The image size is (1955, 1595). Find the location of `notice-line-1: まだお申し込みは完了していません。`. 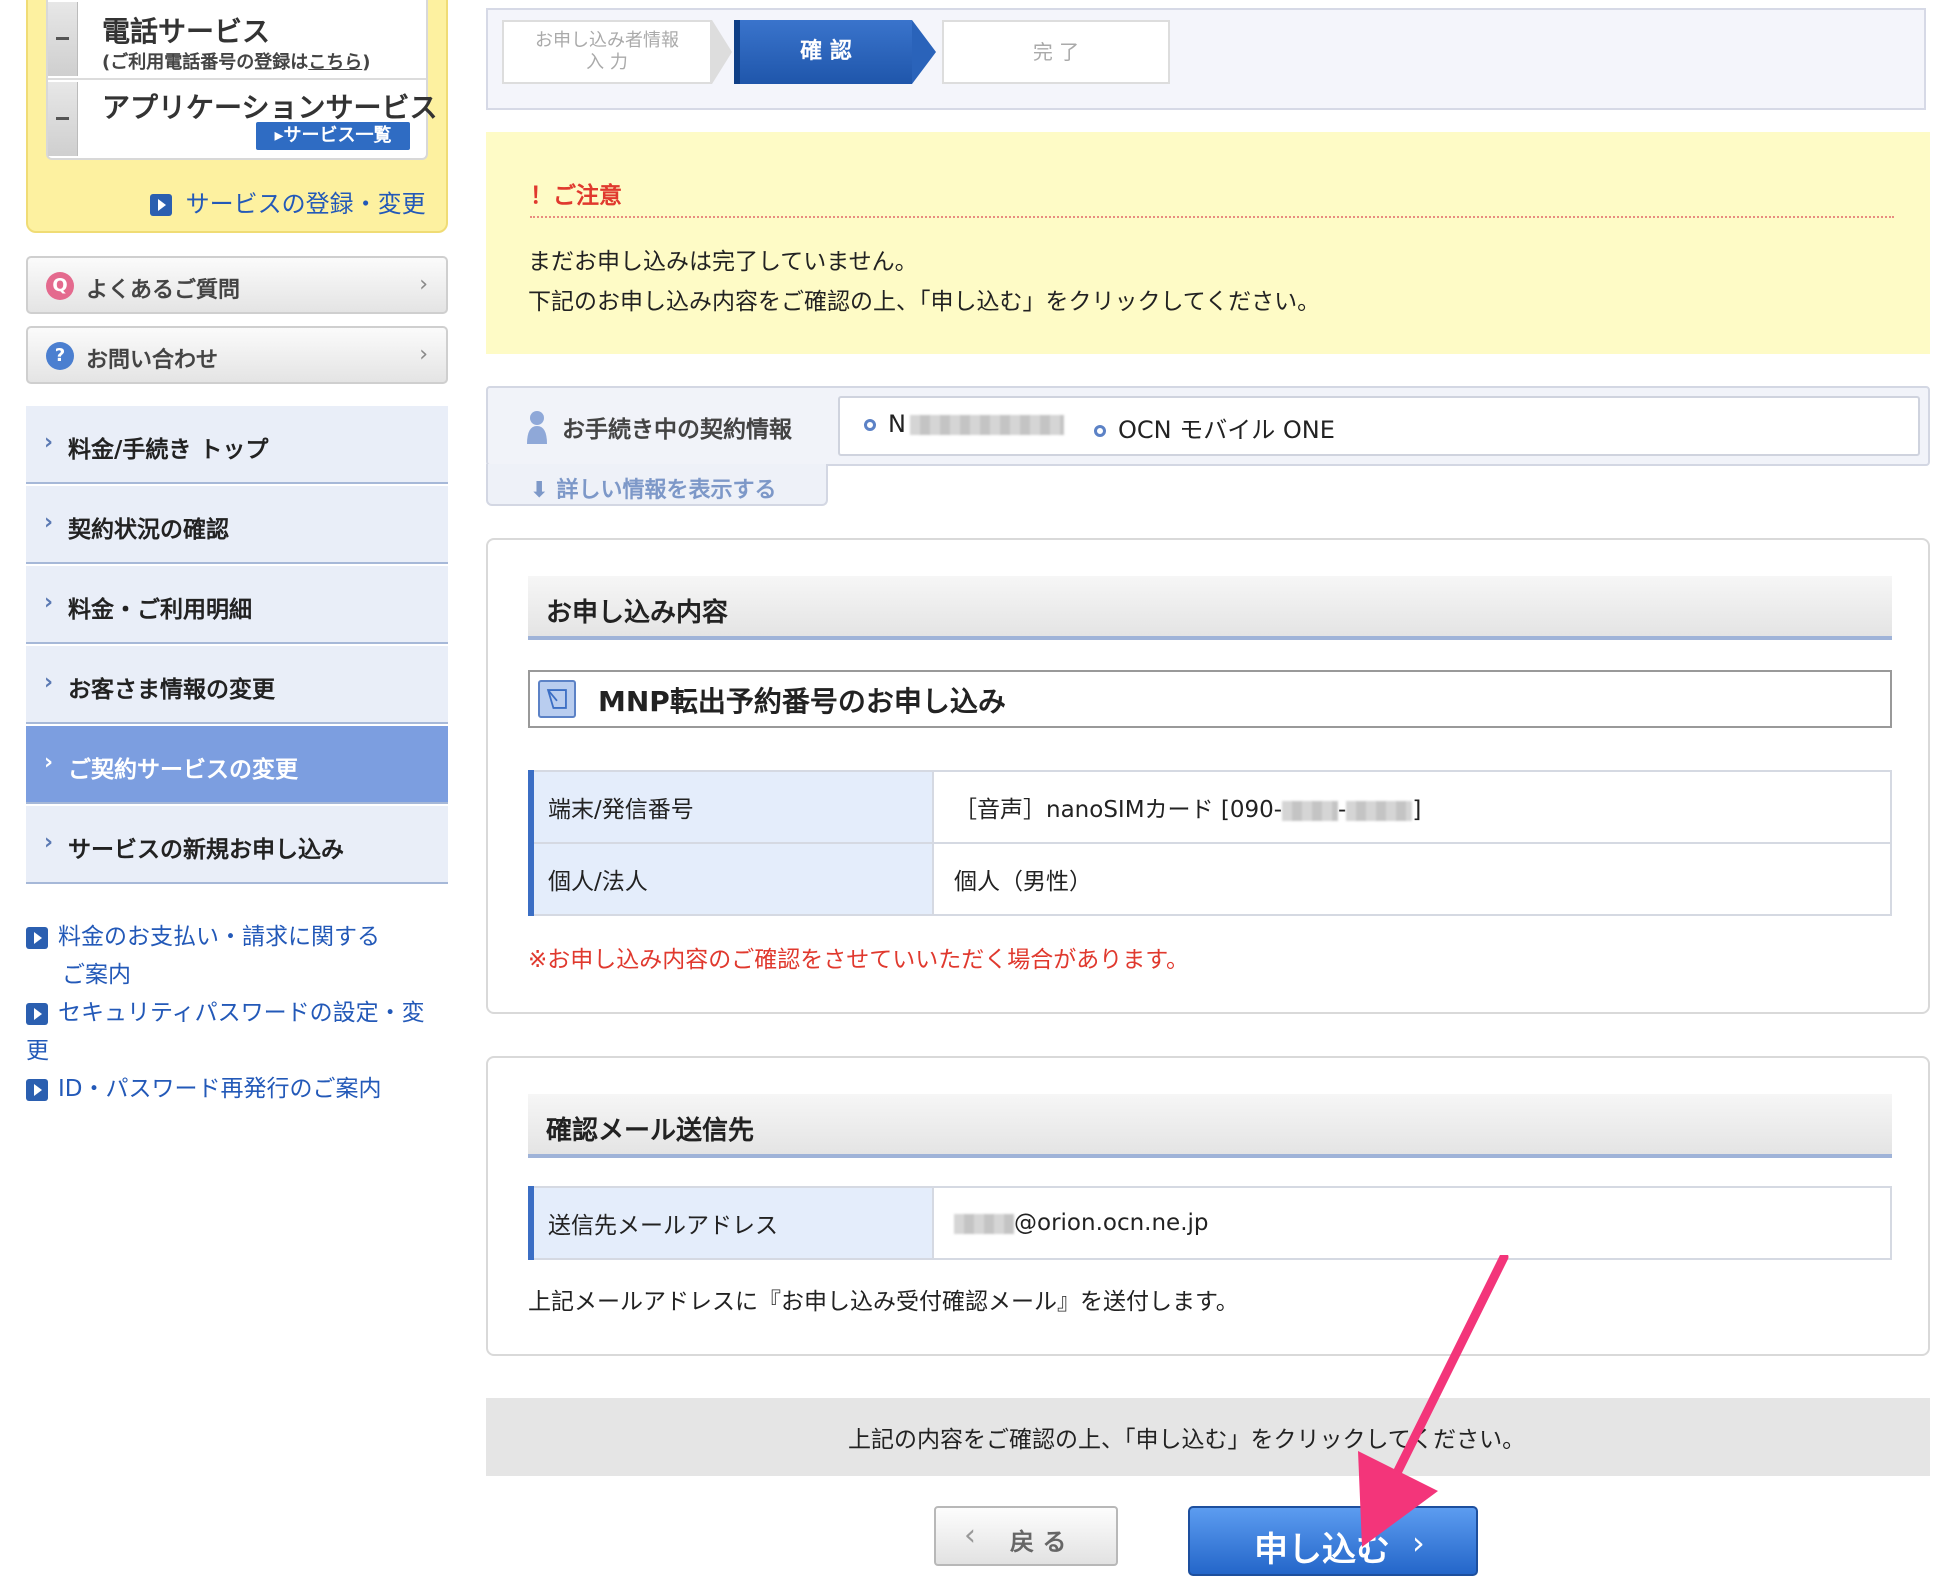

notice-line-1: まだお申し込みは完了していません。 is located at coordinates (723, 262).